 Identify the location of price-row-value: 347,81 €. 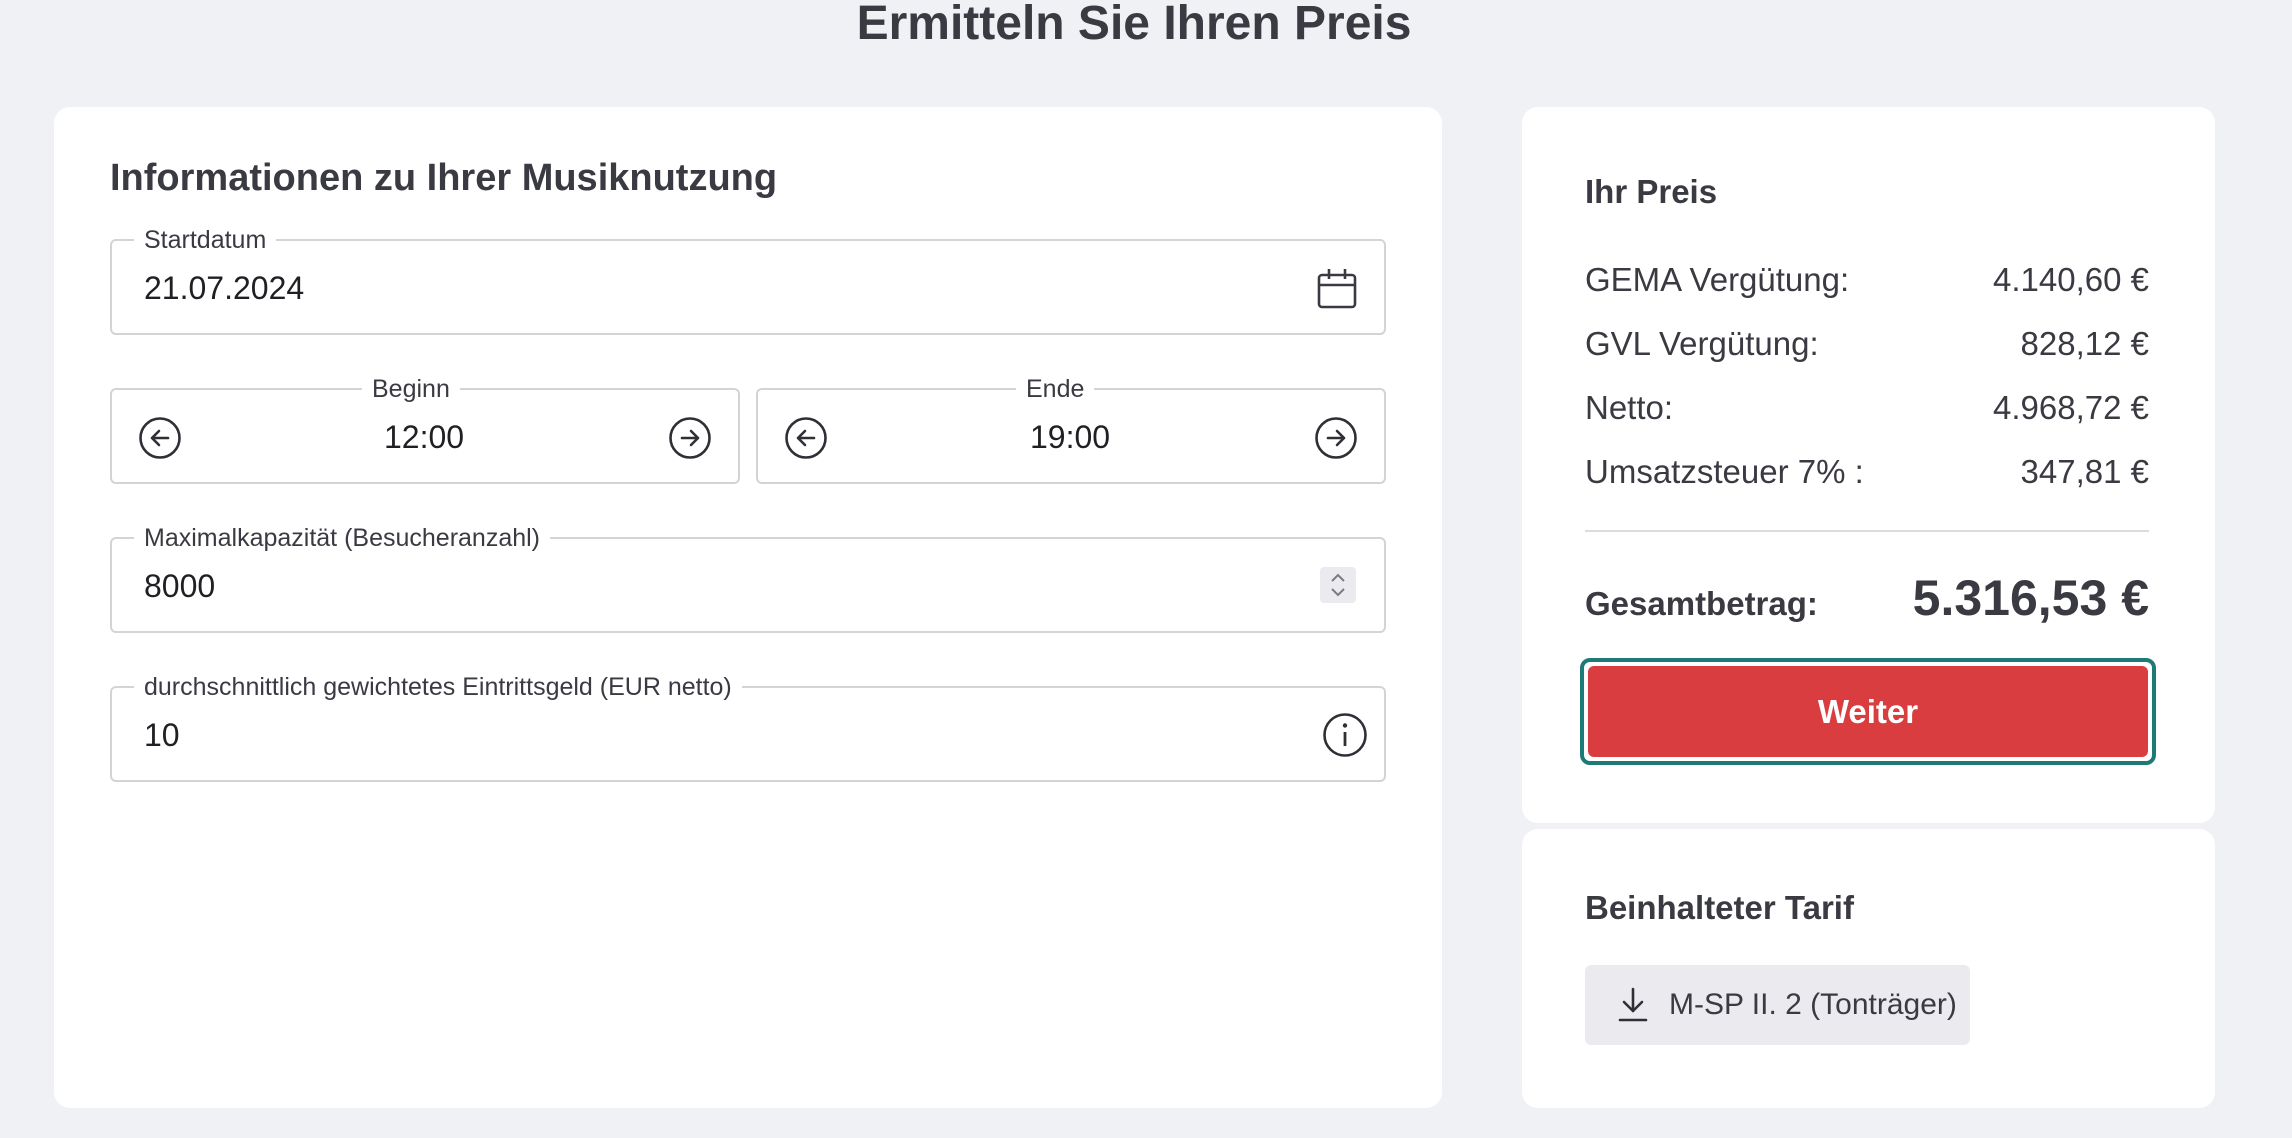
(2084, 471).